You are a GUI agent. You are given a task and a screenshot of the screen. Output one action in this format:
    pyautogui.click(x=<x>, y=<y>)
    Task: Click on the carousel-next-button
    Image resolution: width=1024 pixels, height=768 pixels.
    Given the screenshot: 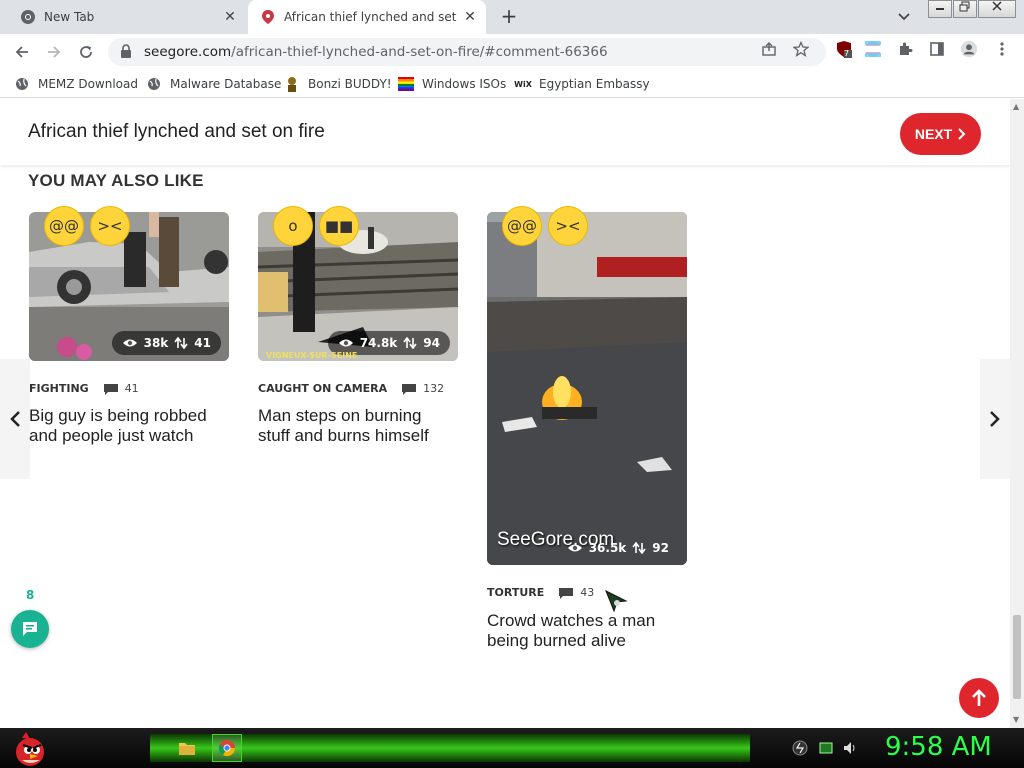 What is the action you would take?
    pyautogui.click(x=995, y=419)
    